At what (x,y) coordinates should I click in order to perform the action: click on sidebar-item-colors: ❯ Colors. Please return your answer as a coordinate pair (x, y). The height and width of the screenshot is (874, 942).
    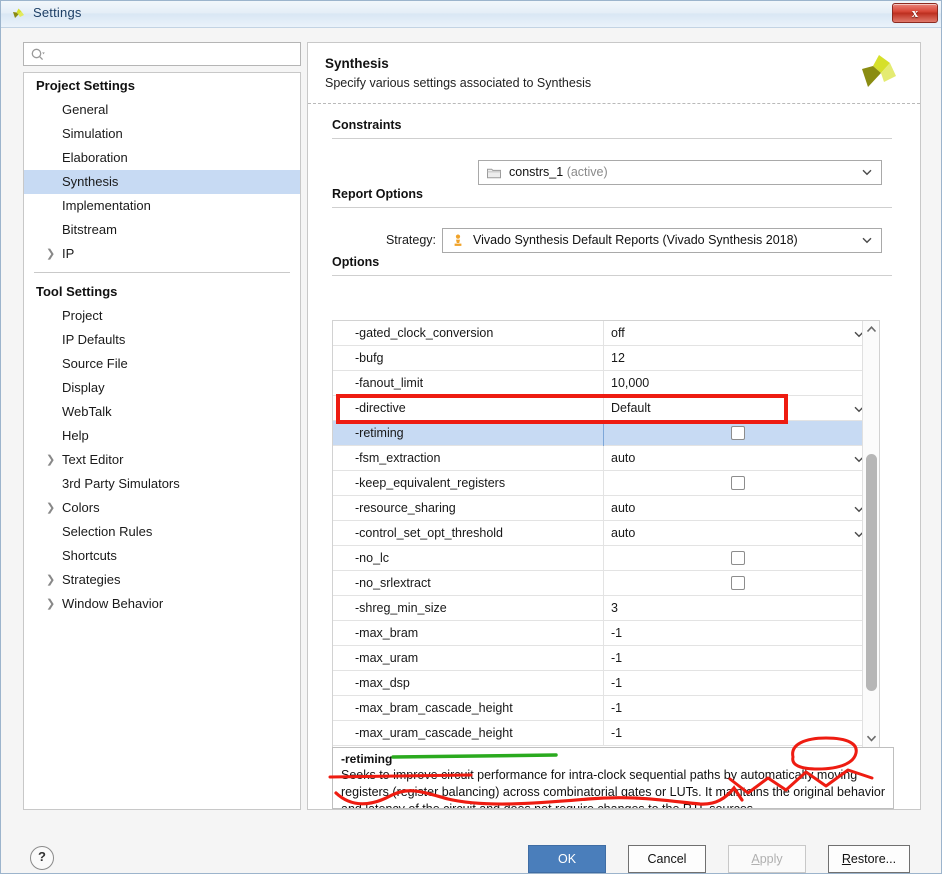
    Looking at the image, I should click on (162, 508).